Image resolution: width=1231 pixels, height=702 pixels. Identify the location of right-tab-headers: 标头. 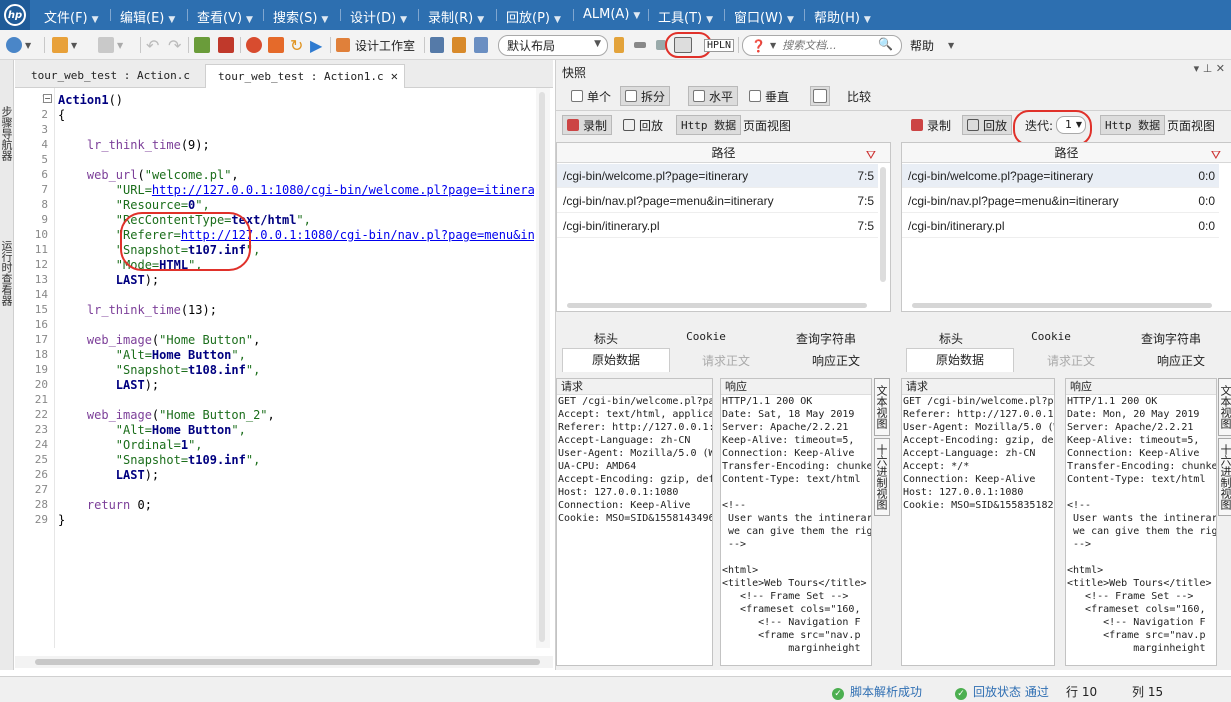
(951, 338).